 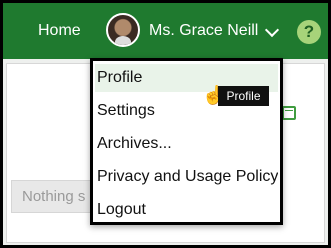 I want to click on profile-tooltip: Profile, so click(x=243, y=96).